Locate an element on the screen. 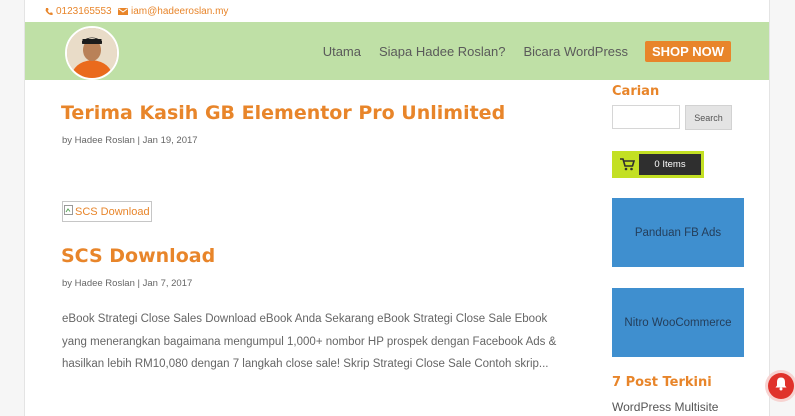  bell-icon is located at coordinates (781, 386).